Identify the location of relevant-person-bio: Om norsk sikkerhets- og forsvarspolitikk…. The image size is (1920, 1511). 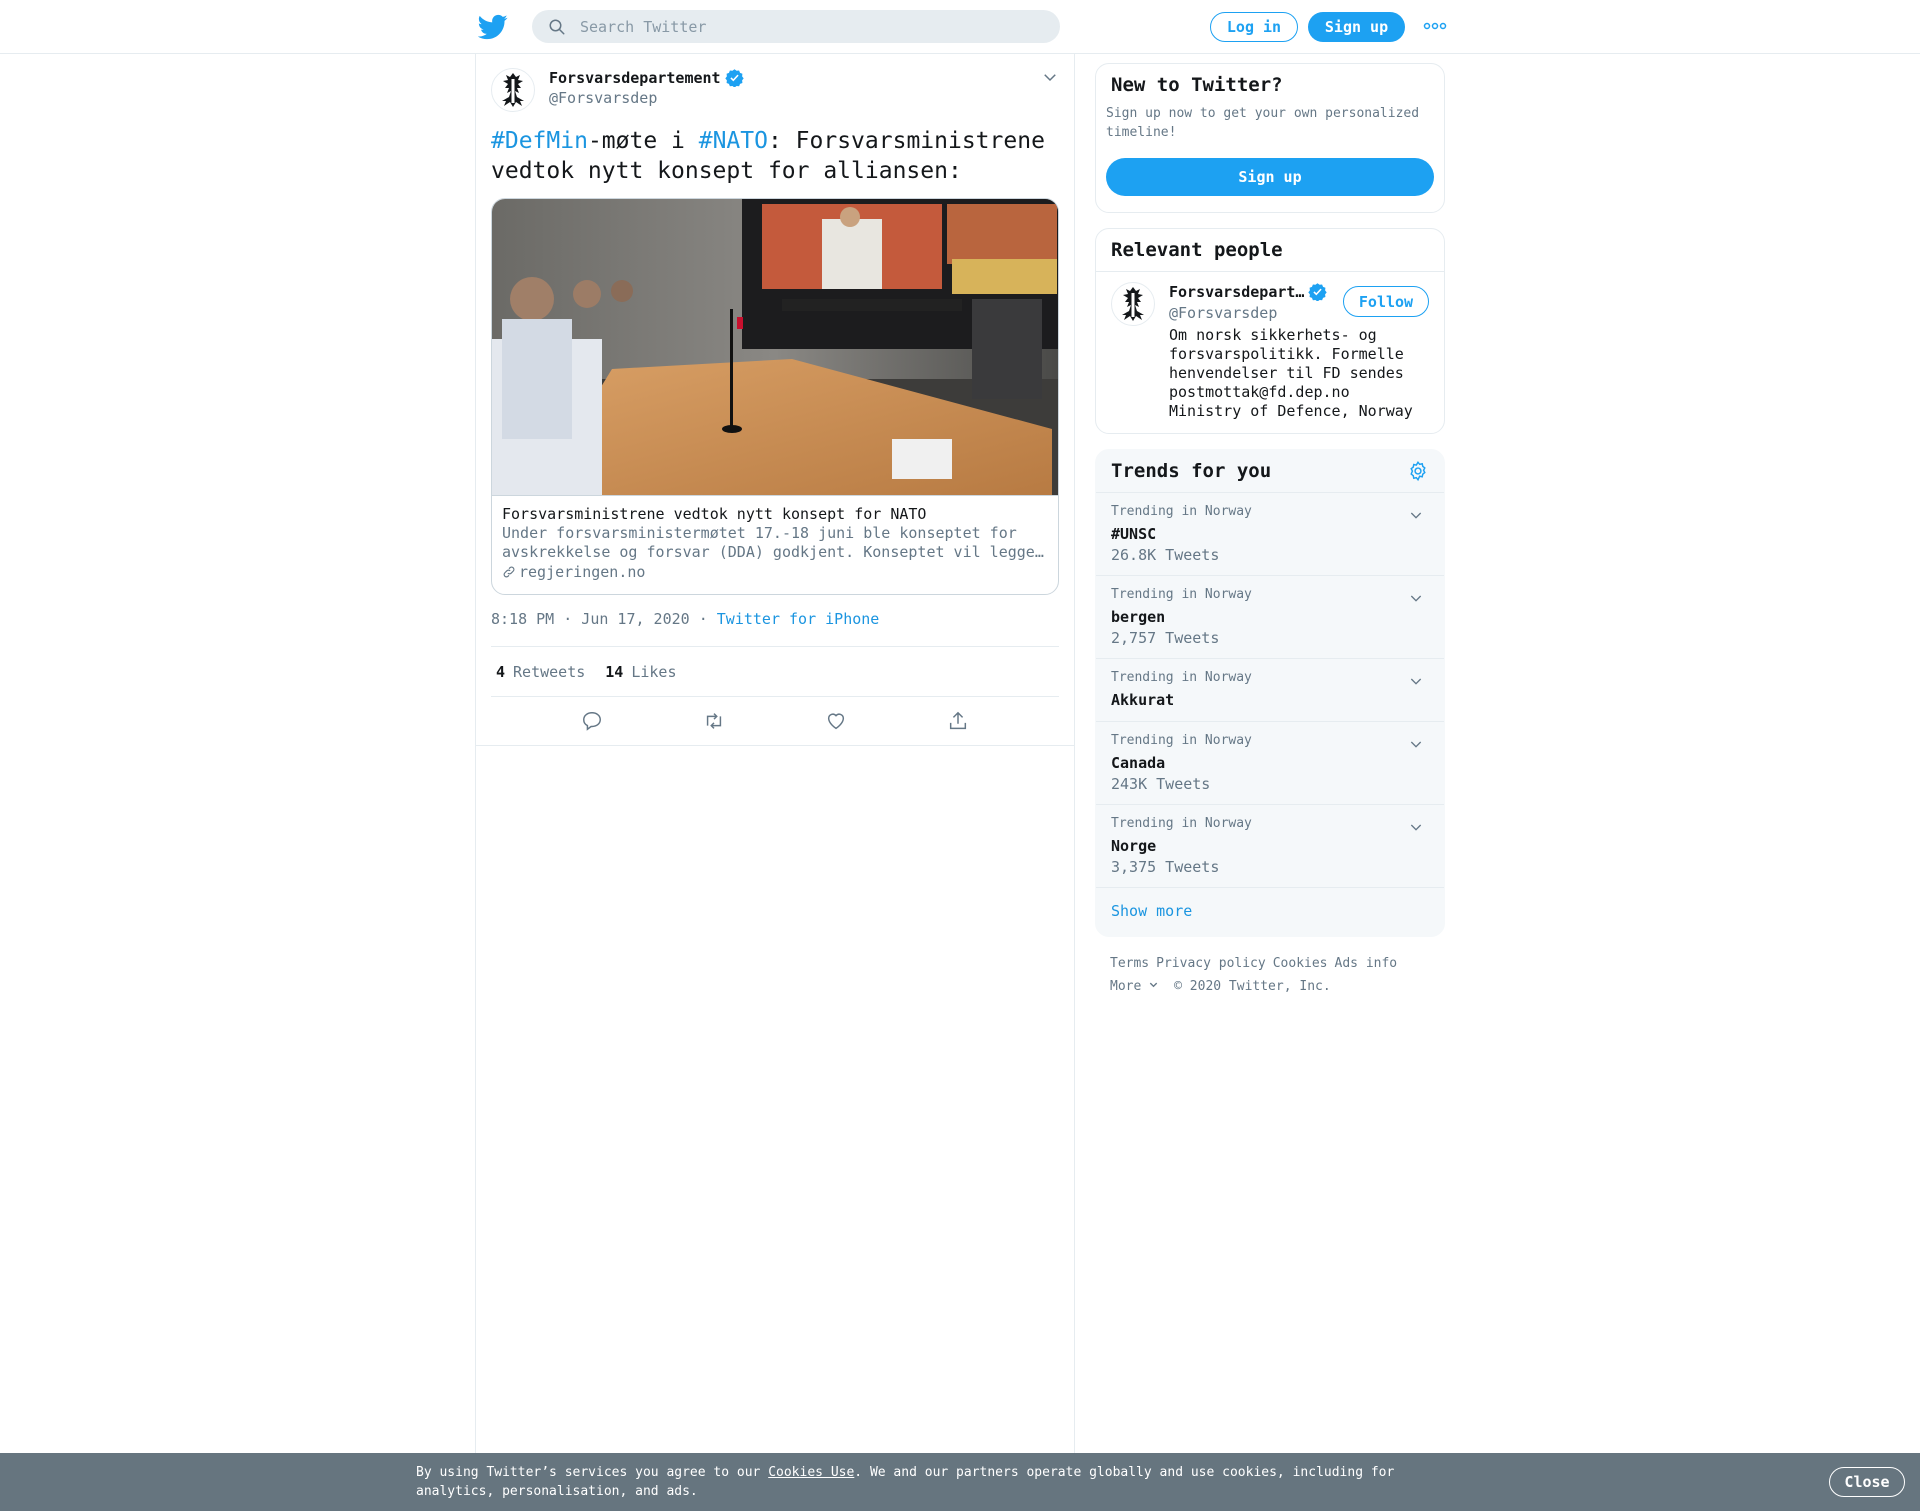
(1291, 373).